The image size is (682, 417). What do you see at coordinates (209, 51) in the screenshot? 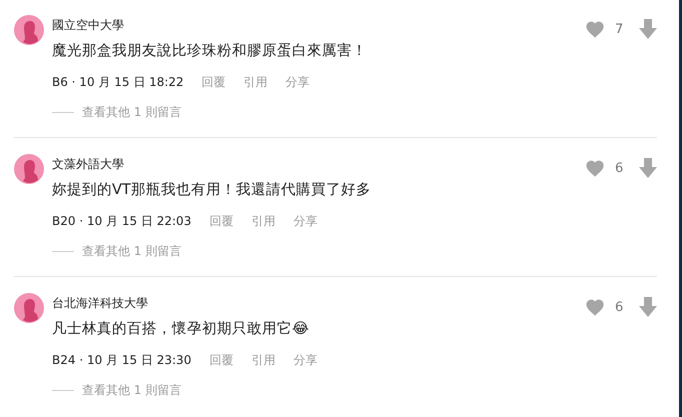
I see `comment-text: 魔光那盒我朋友說比珍珠粉和膠原蛋白來厲害！` at bounding box center [209, 51].